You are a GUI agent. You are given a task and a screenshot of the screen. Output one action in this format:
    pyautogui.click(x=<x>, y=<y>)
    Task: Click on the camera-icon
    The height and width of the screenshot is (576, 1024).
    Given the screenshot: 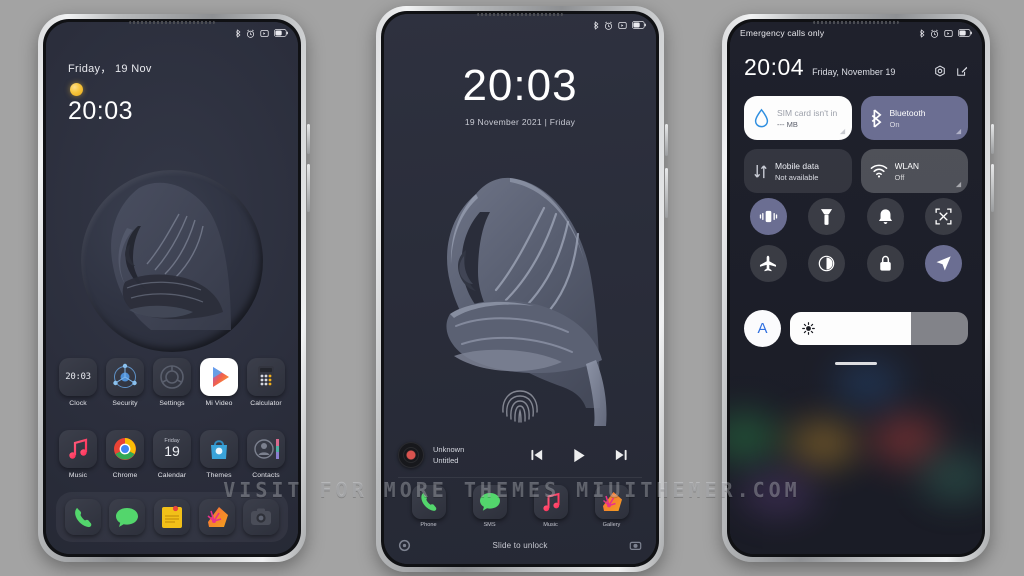 What is the action you would take?
    pyautogui.click(x=635, y=545)
    